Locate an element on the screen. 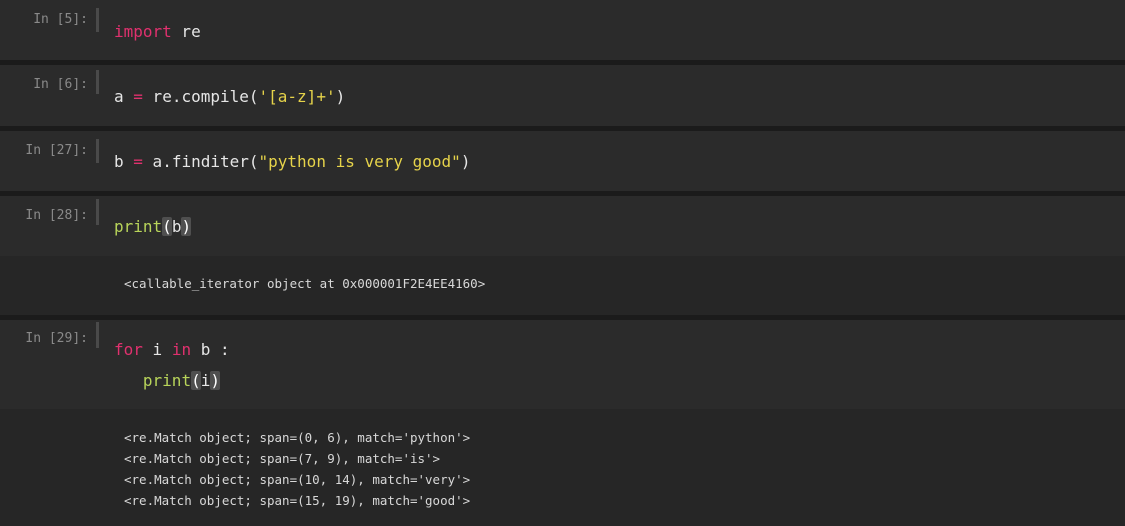  code-editor: a = re.compile('[a-z]+') is located at coordinates (229, 96).